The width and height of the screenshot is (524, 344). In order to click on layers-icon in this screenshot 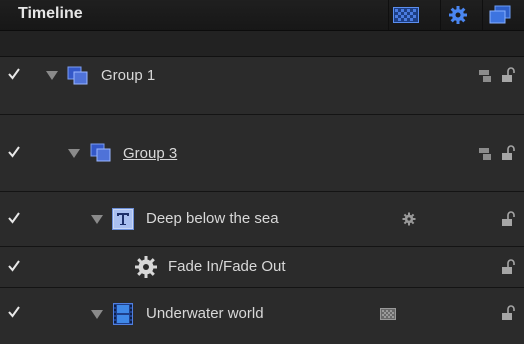, I will do `click(500, 14)`.